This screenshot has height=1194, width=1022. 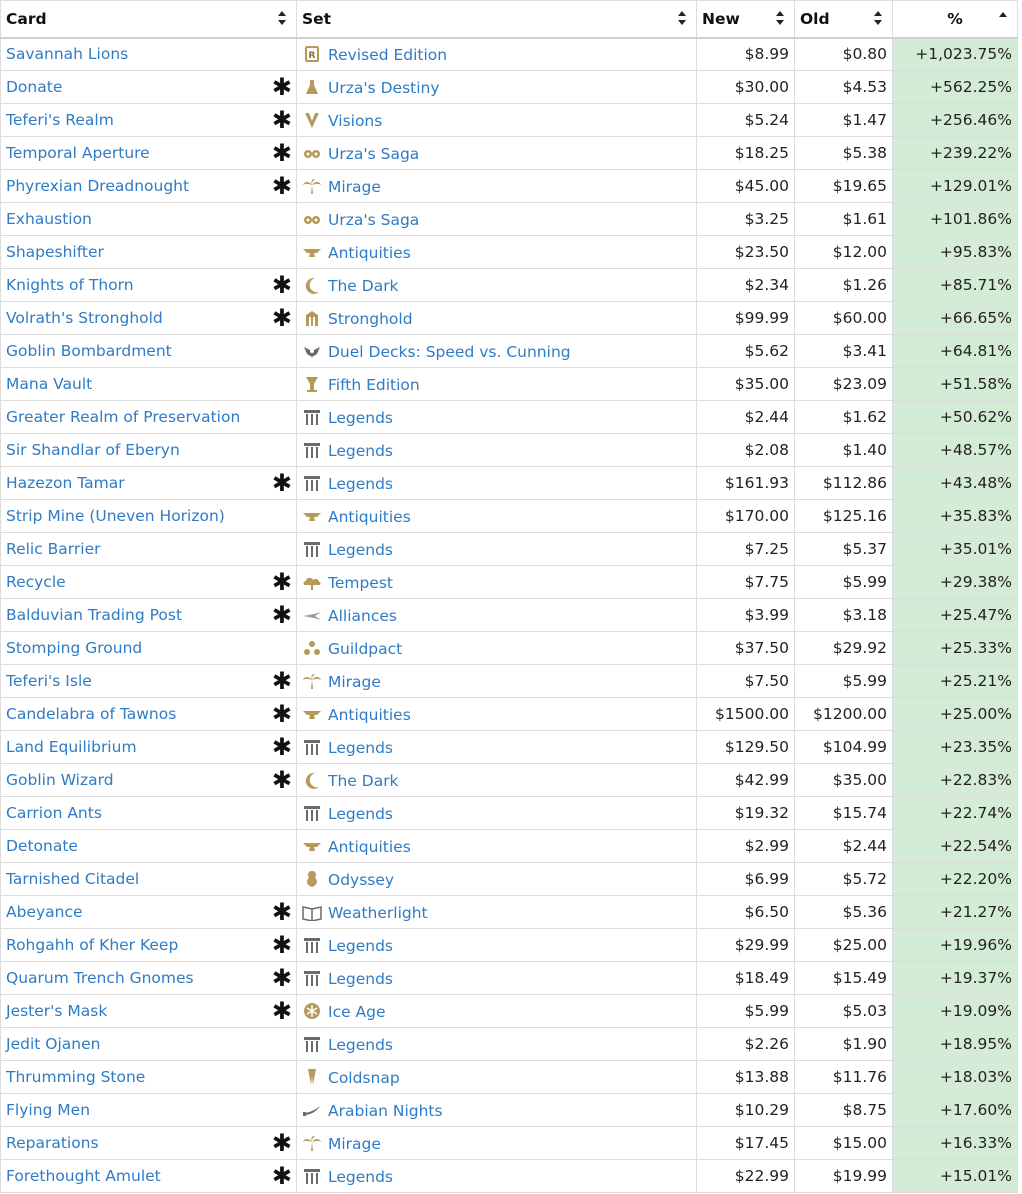 I want to click on card-link: Recycle, so click(x=36, y=582).